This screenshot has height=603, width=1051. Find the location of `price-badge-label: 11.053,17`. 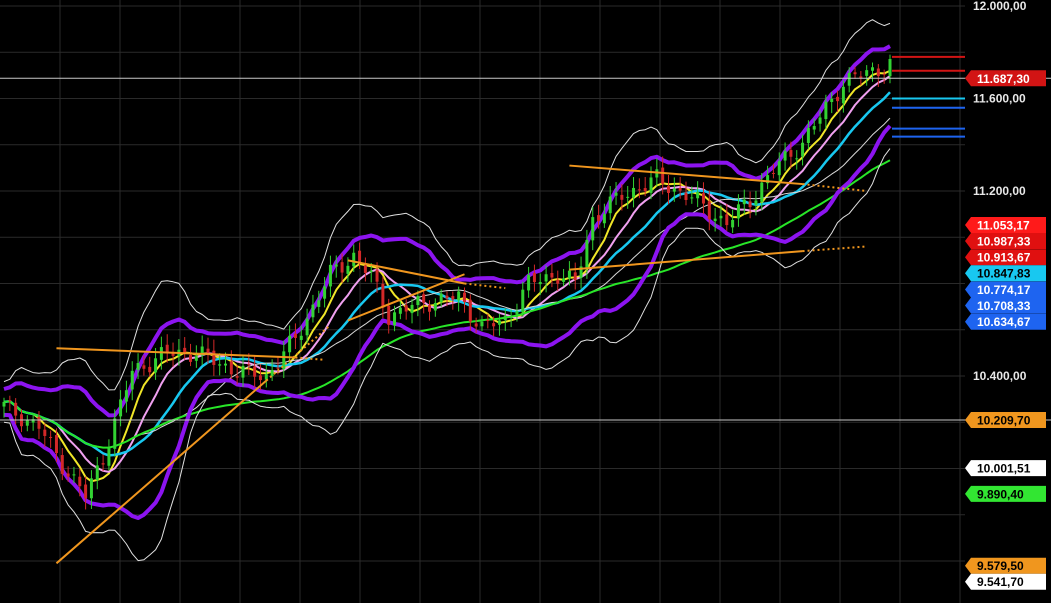

price-badge-label: 11.053,17 is located at coordinates (1003, 225).